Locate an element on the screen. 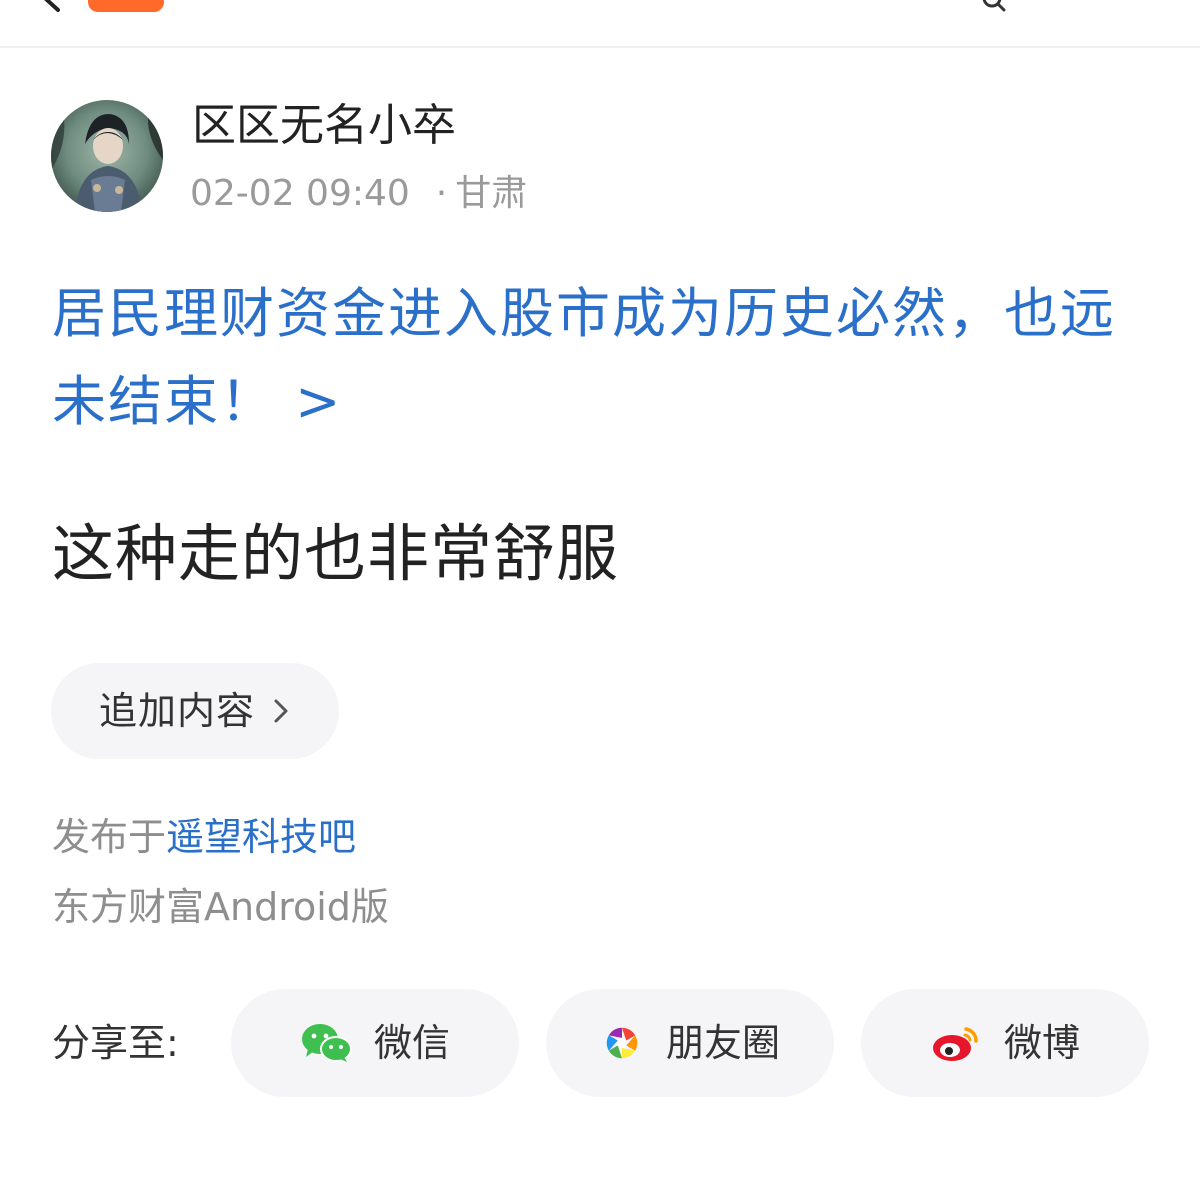 Image resolution: width=1200 pixels, height=1197 pixels. search-icon is located at coordinates (994, 6).